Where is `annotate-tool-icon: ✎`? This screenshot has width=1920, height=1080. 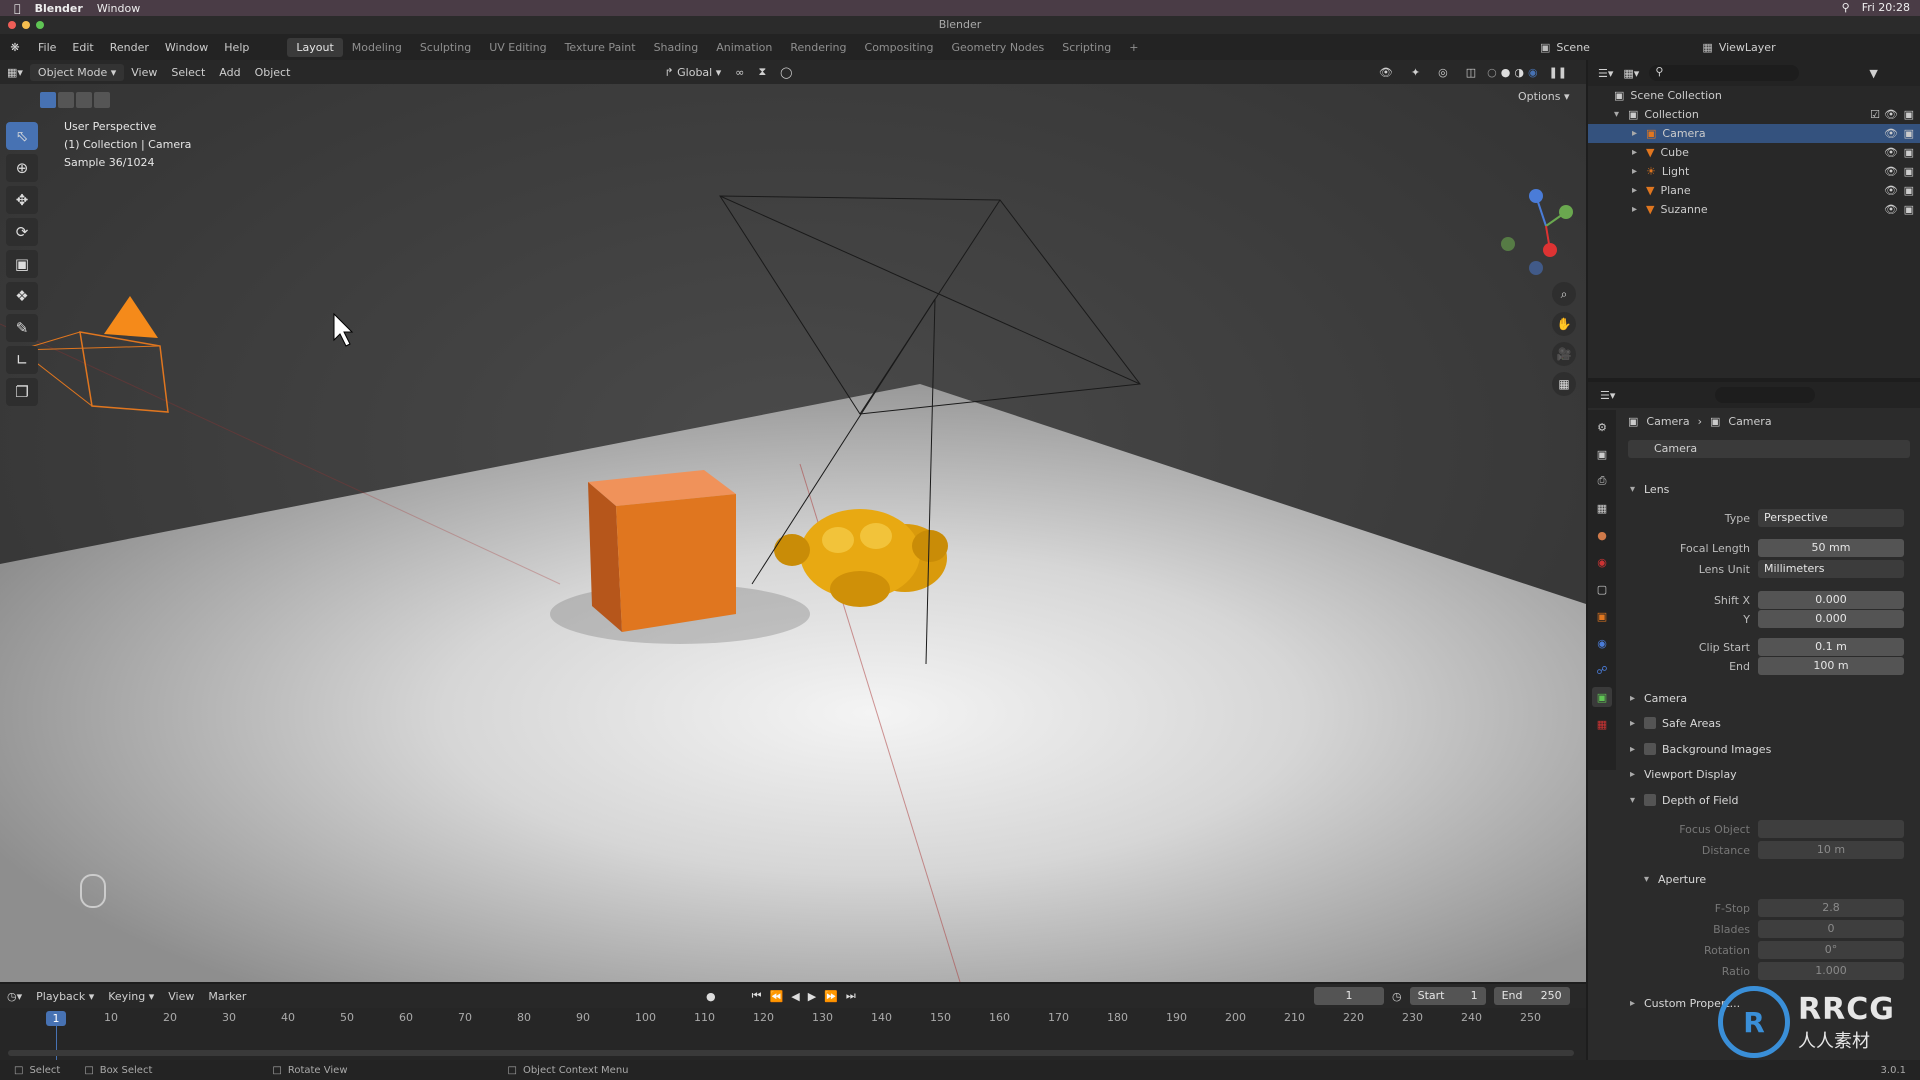
annotate-tool-icon: ✎ is located at coordinates (22, 328).